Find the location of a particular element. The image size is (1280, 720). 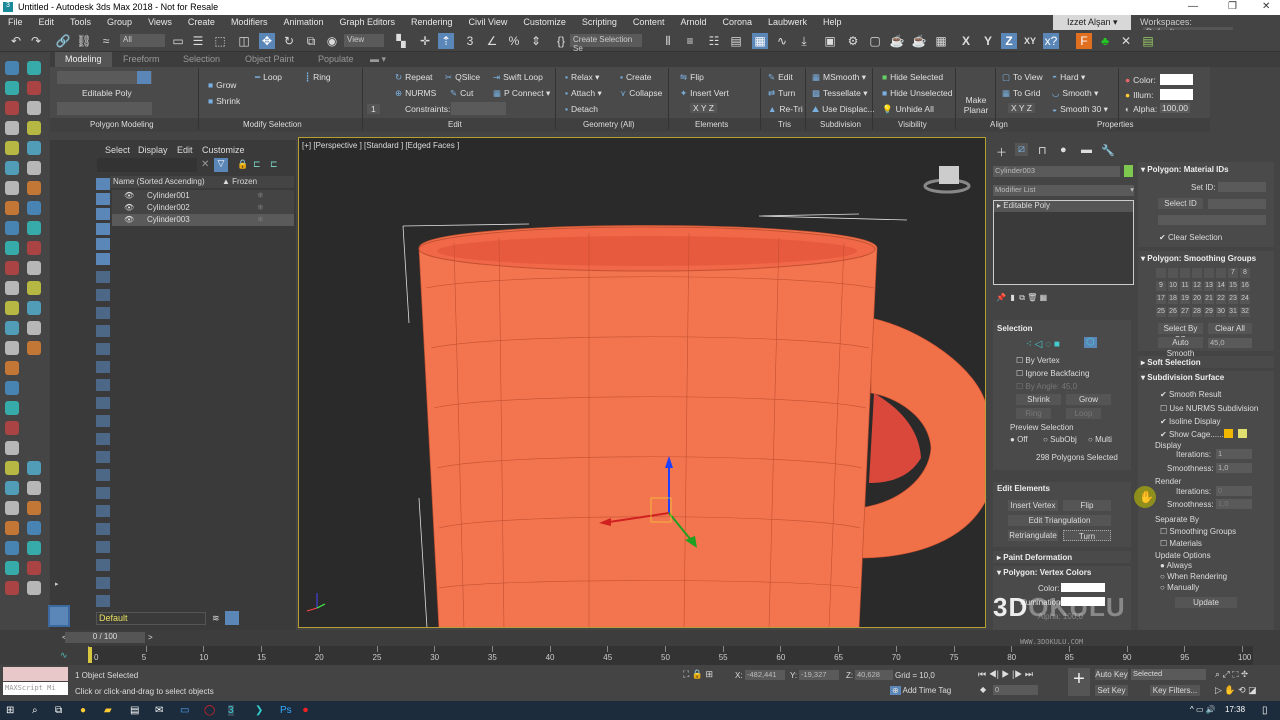

pivot-icon: ▚ is located at coordinates (401, 41).